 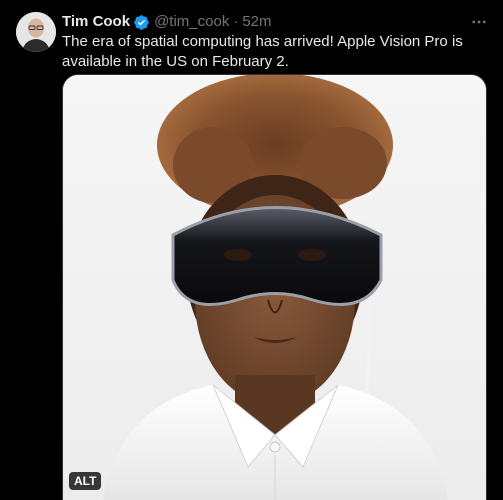 I want to click on verified-badge-icon, so click(x=141, y=22).